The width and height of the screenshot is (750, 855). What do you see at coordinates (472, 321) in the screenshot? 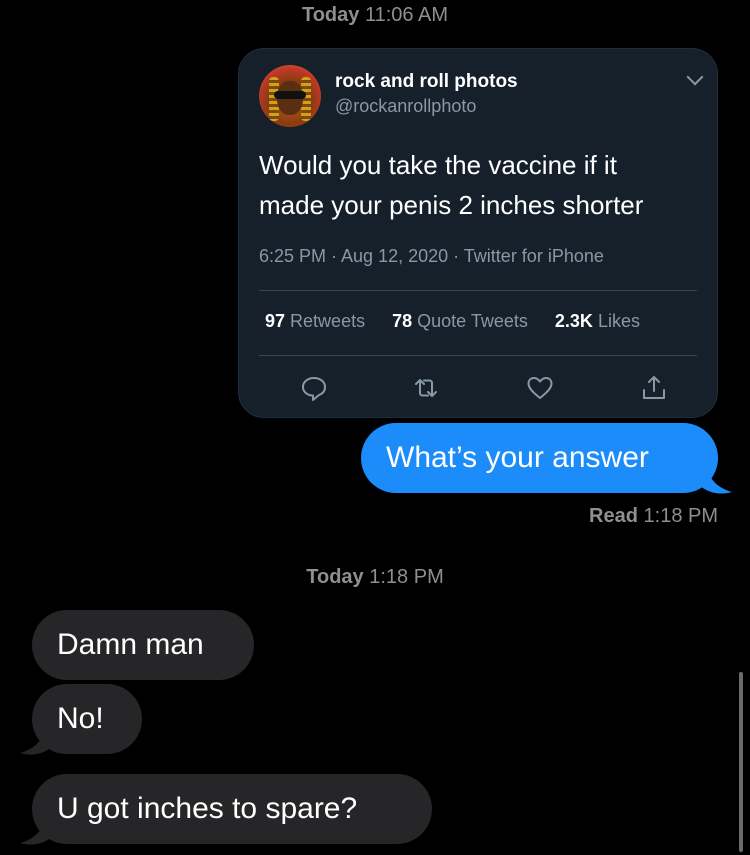
I see `quotes-label: Quote Tweets` at bounding box center [472, 321].